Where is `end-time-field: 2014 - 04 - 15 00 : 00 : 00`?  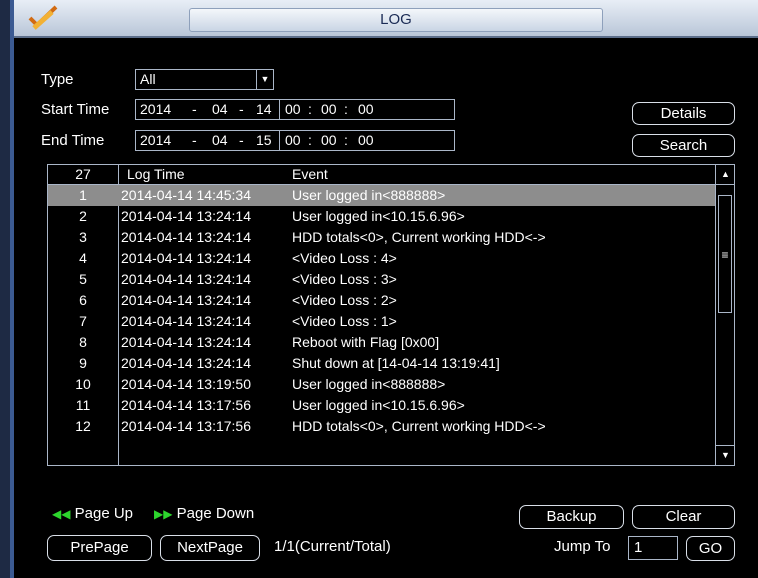 end-time-field: 2014 - 04 - 15 00 : 00 : 00 is located at coordinates (295, 140).